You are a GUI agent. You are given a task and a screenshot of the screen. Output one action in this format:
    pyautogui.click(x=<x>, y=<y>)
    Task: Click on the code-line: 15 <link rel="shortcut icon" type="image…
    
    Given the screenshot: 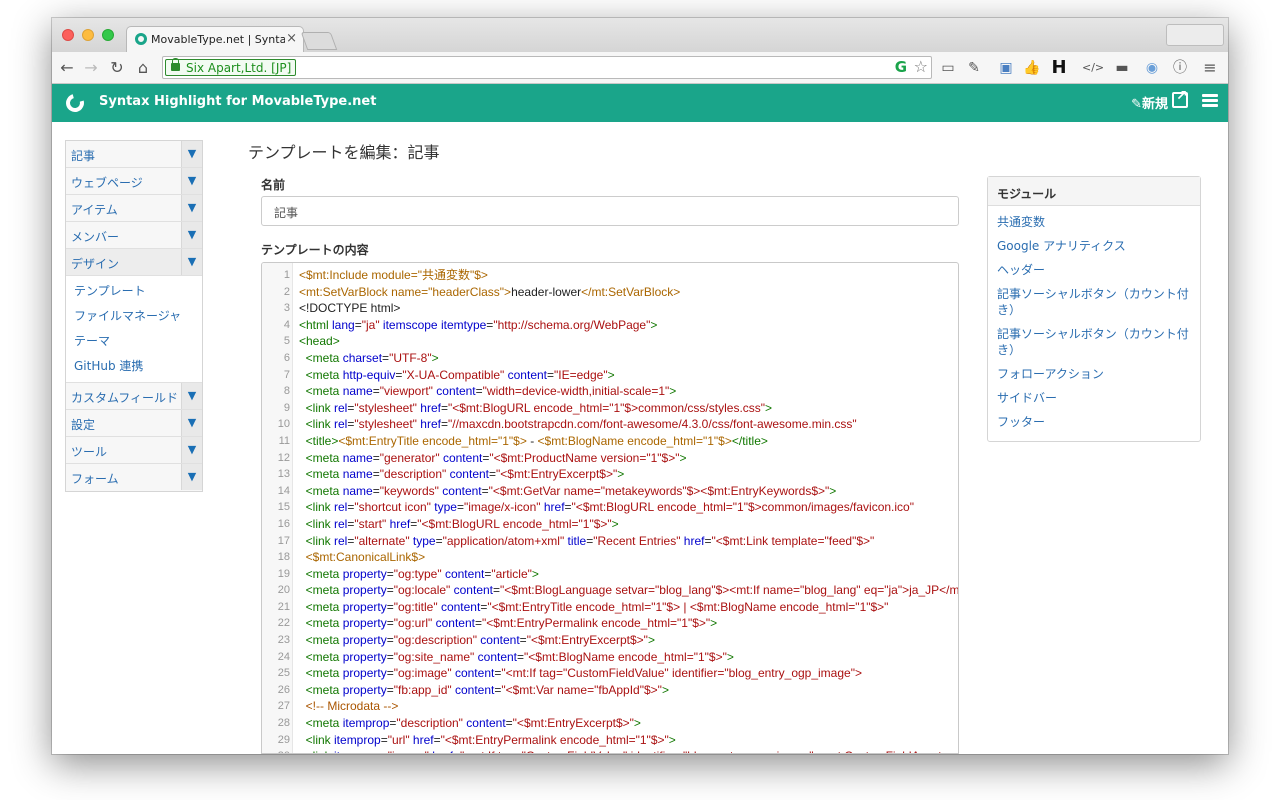 What is the action you would take?
    pyautogui.click(x=610, y=507)
    